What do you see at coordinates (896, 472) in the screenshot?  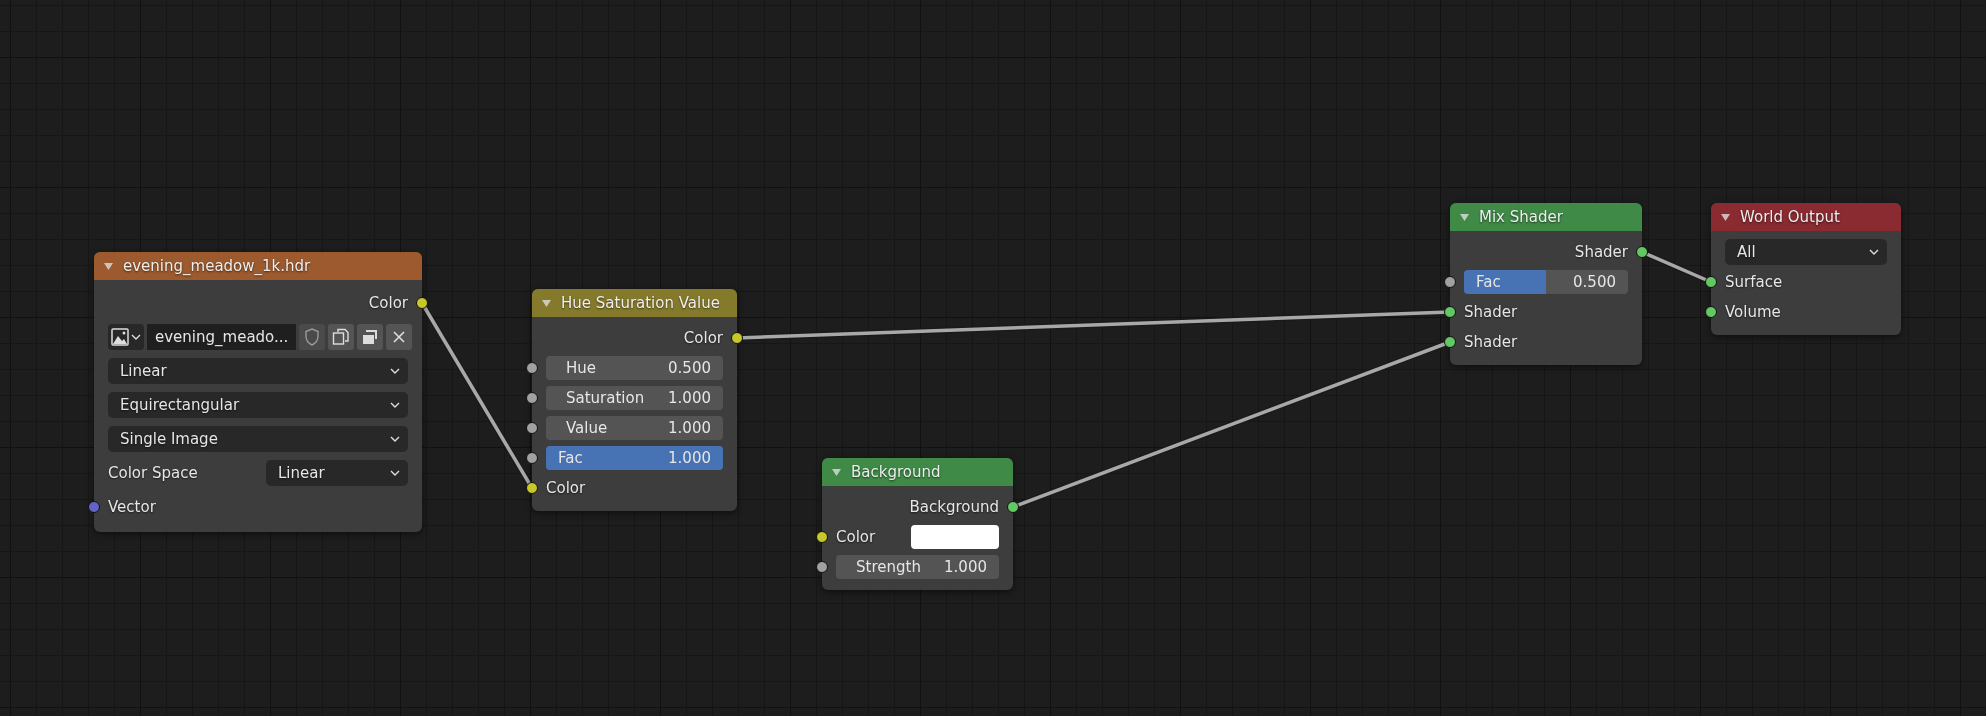 I see `node-title: Background` at bounding box center [896, 472].